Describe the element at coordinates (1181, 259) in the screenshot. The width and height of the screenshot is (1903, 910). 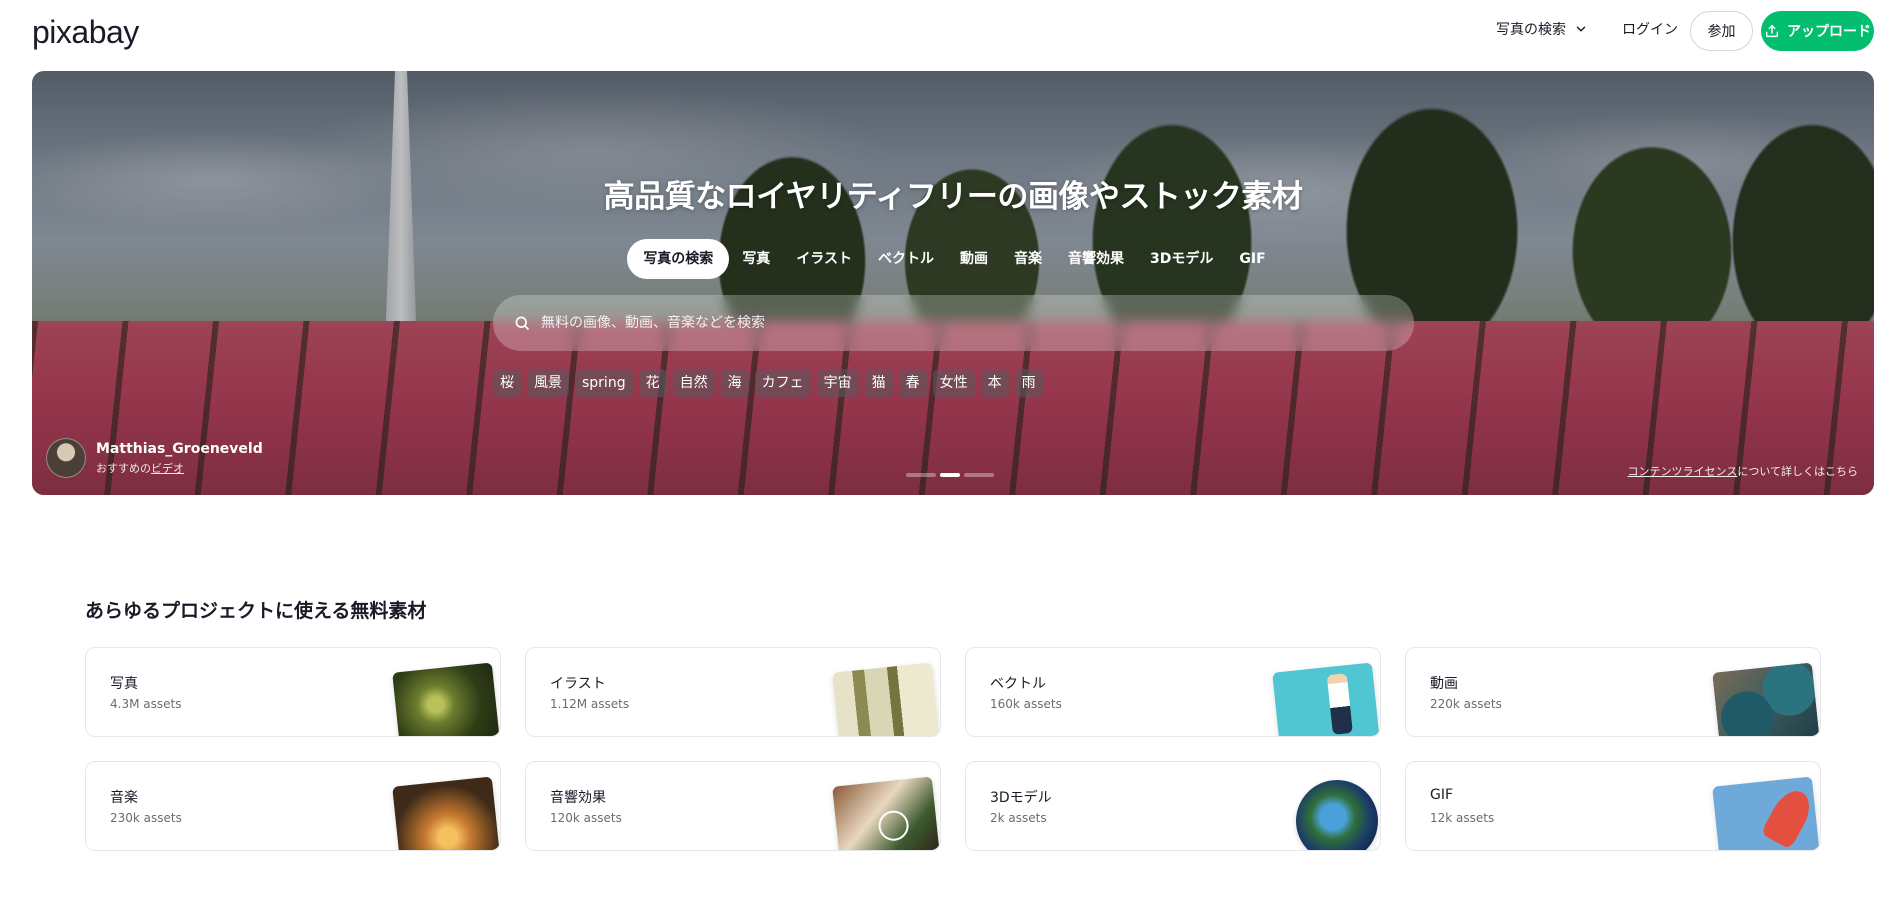
I see `tab-3d-models: 3Dモデル` at that location.